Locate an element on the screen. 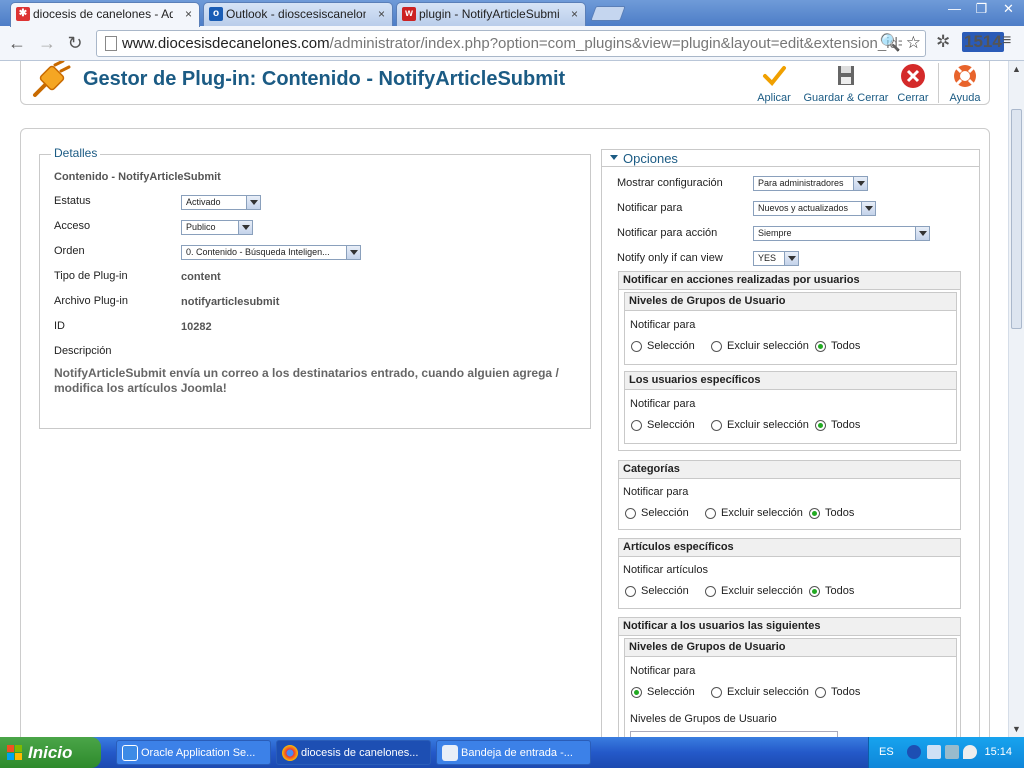  radio-all-label: Todos is located at coordinates (846, 425).